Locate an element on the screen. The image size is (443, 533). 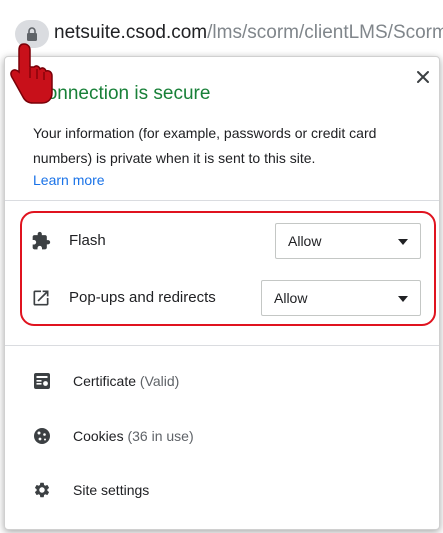
site-settings-item: Site settings is located at coordinates (222, 491).